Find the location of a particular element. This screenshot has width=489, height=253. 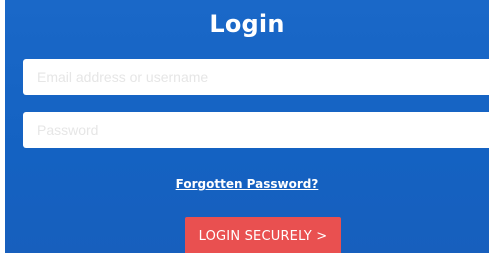

username-input is located at coordinates (256, 77).